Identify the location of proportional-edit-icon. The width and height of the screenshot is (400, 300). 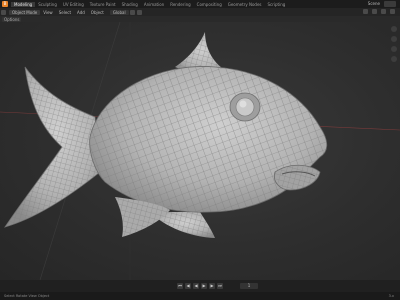
(139, 12).